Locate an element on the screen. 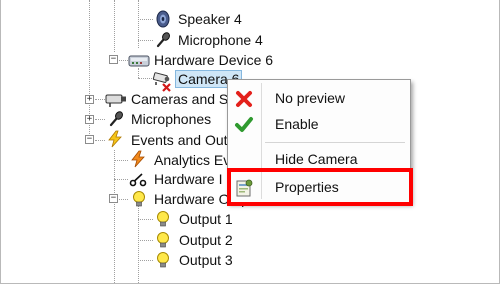  menu-item-label: No preview is located at coordinates (310, 98).